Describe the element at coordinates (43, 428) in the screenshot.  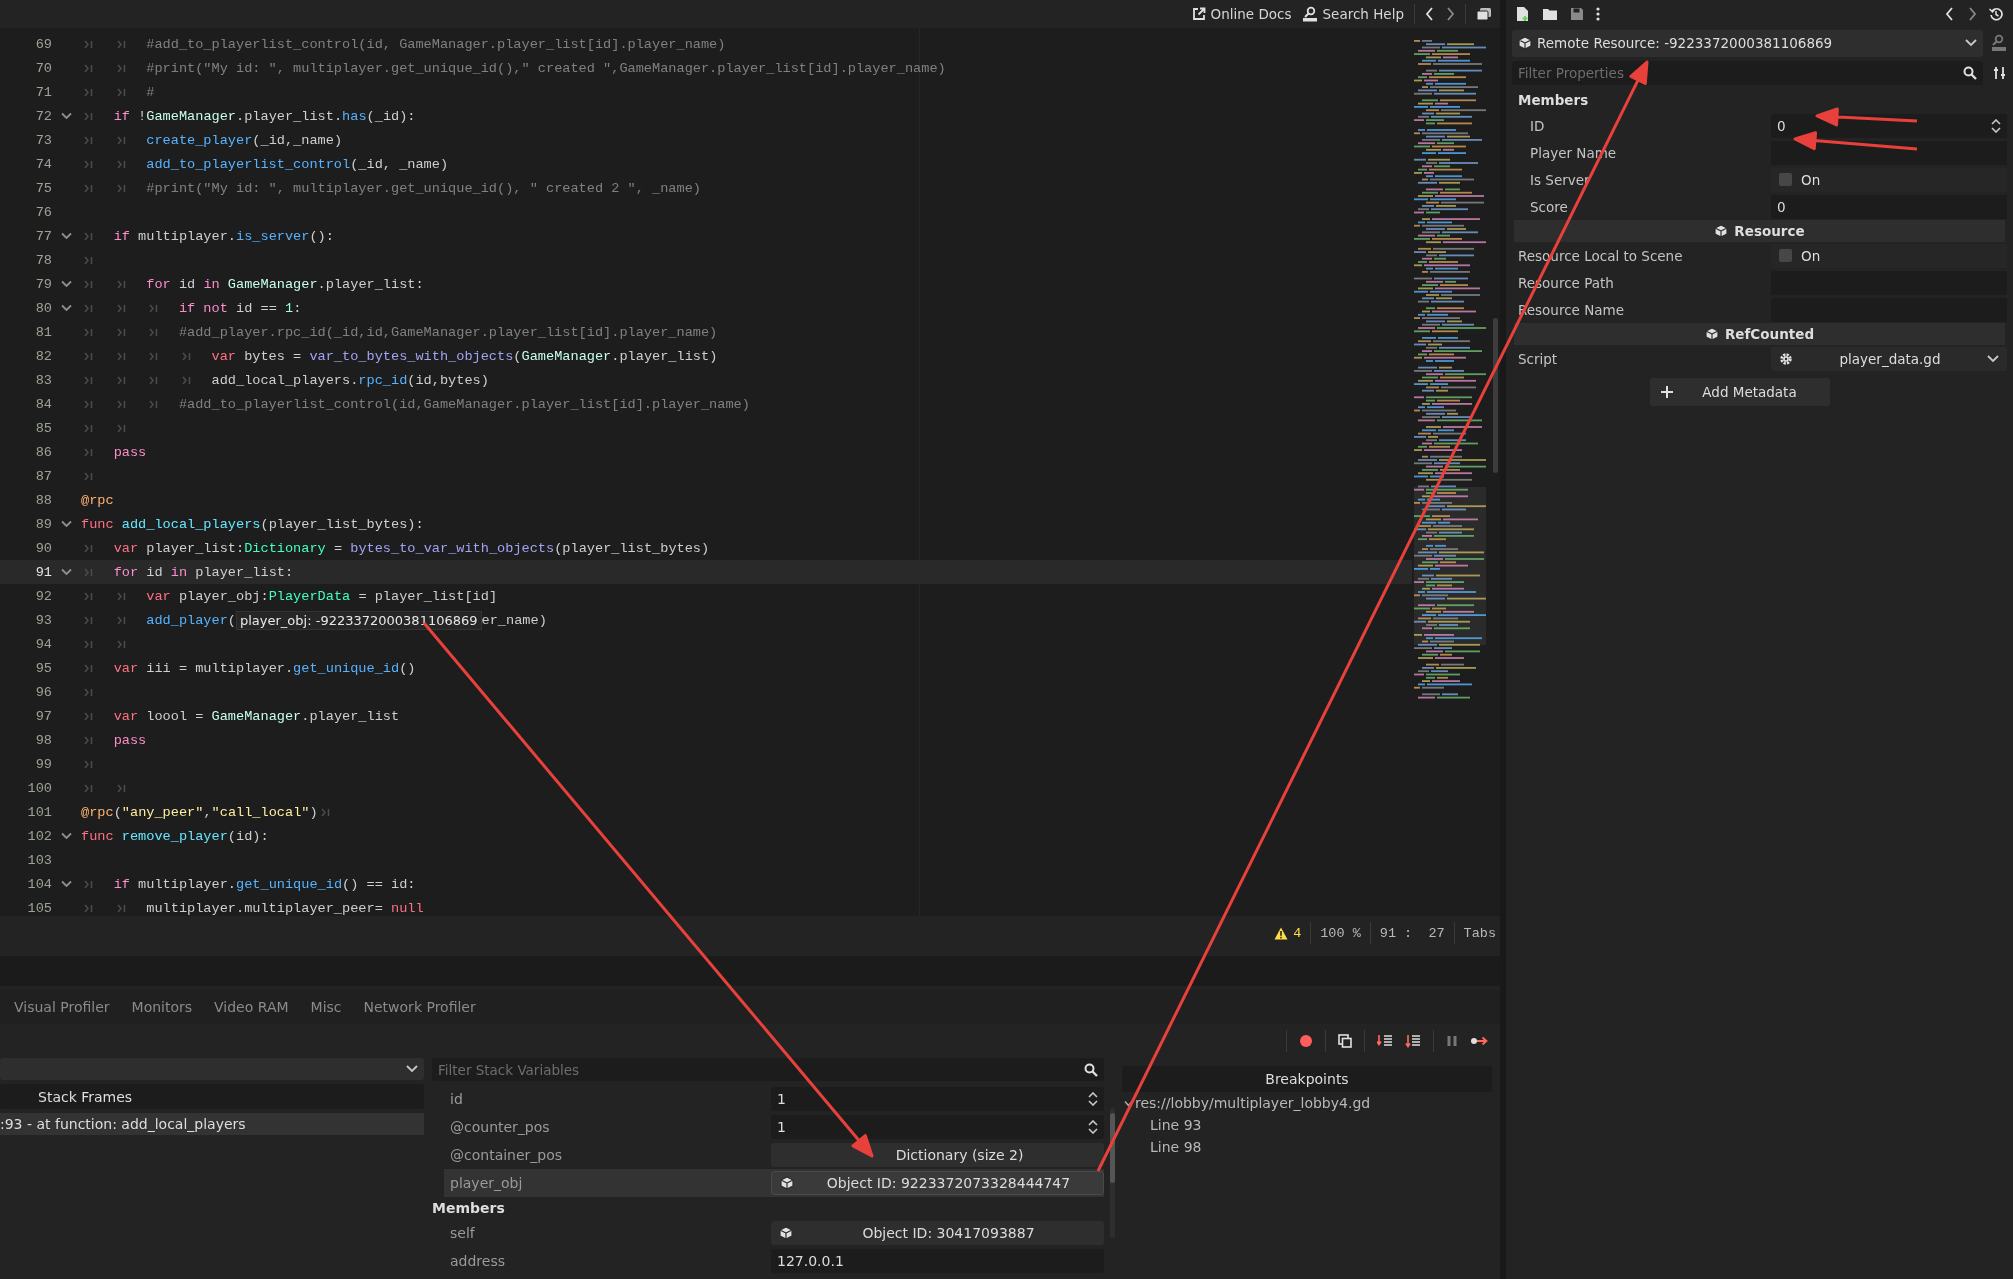
I see `line-number: 85` at that location.